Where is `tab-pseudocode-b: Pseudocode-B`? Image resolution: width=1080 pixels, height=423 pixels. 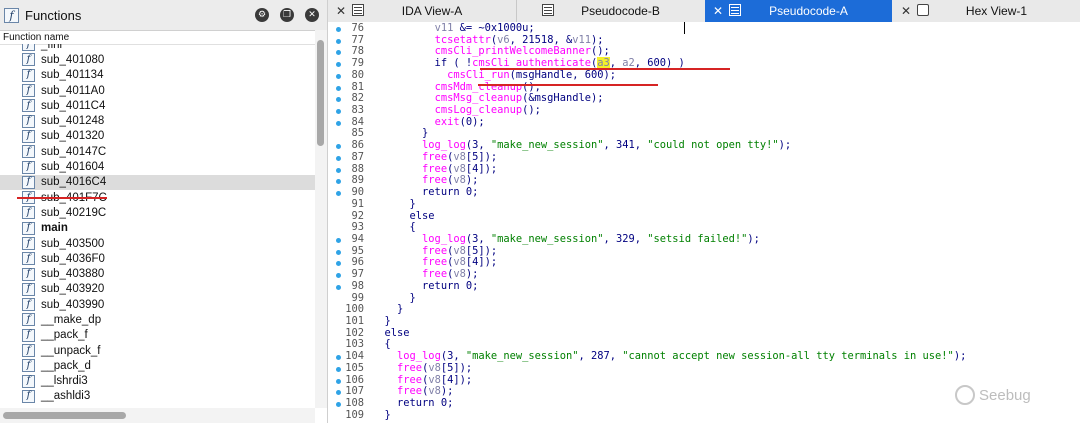
tab-pseudocode-b: Pseudocode-B is located at coordinates (610, 11).